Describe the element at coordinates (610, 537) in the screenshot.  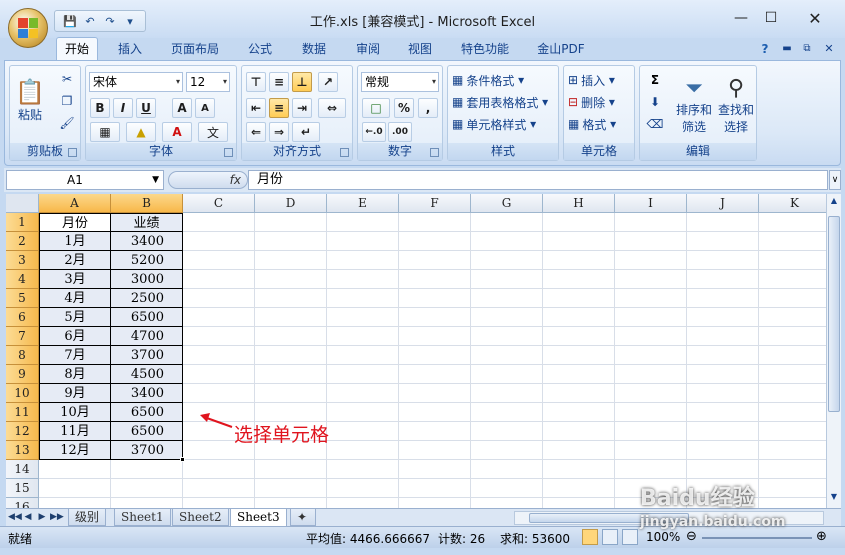
I see `page-layout-view-icon` at that location.